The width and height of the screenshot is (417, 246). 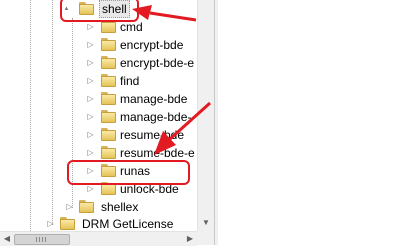 What do you see at coordinates (157, 63) in the screenshot?
I see `tree-item-label: encrypt-bde-e` at bounding box center [157, 63].